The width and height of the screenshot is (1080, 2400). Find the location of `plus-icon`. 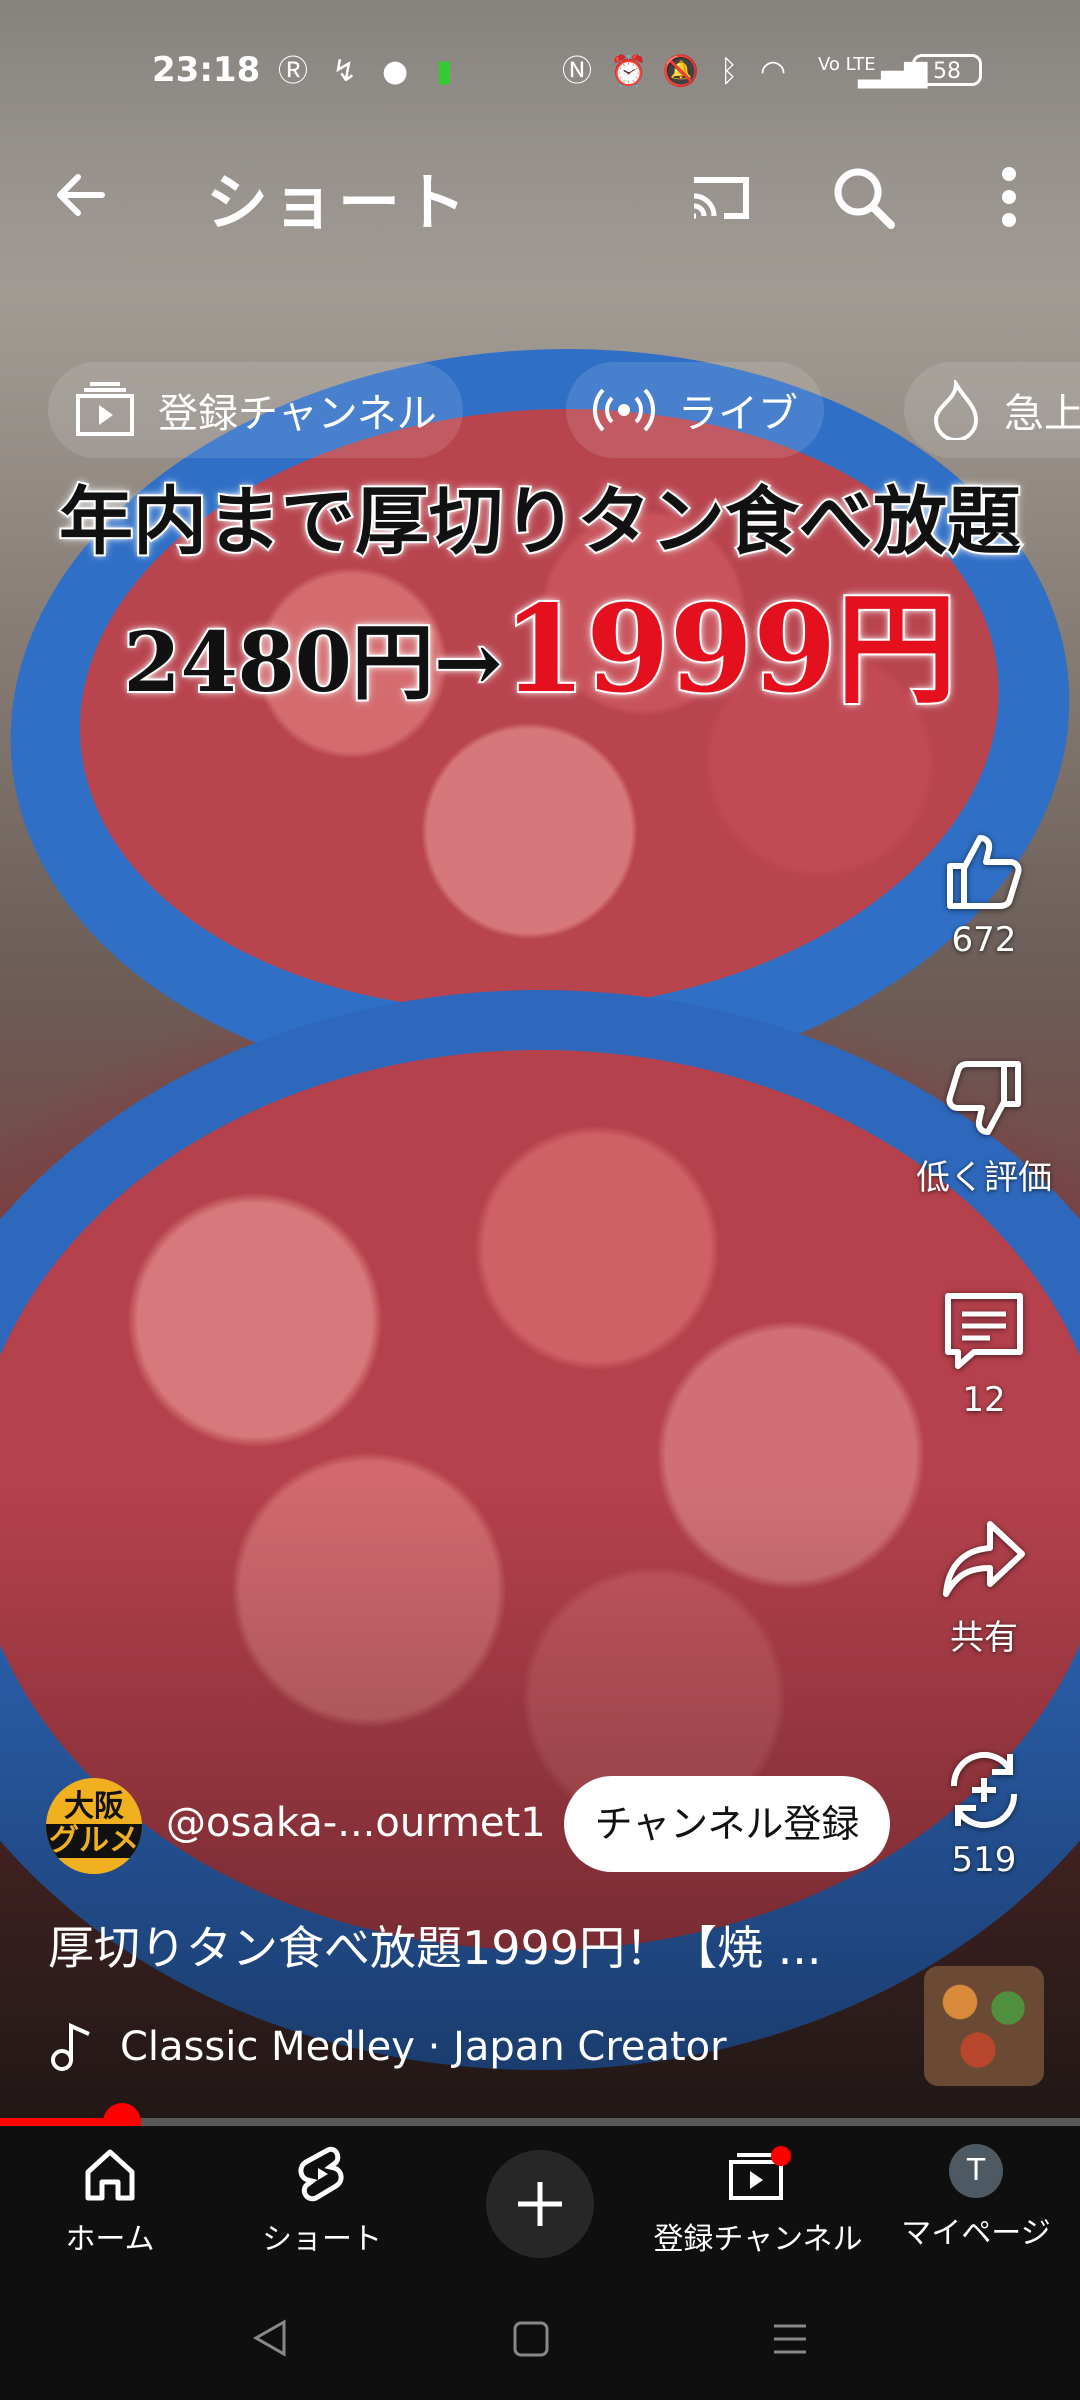

plus-icon is located at coordinates (540, 2204).